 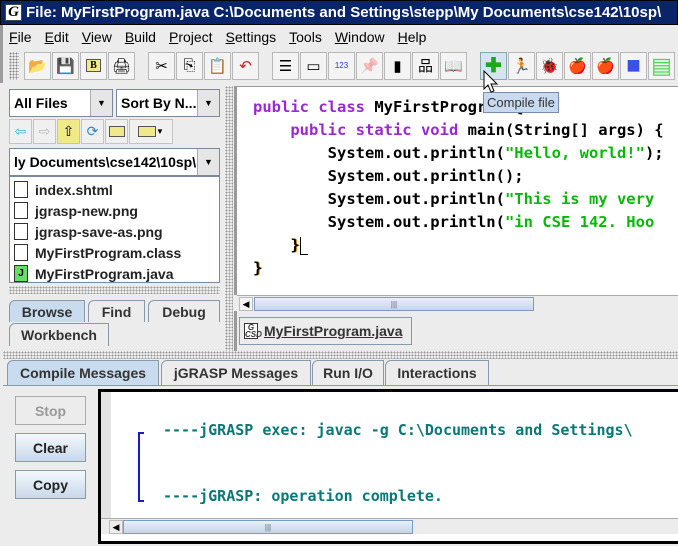 What do you see at coordinates (37, 65) in the screenshot?
I see `open-folder-button: 📂` at bounding box center [37, 65].